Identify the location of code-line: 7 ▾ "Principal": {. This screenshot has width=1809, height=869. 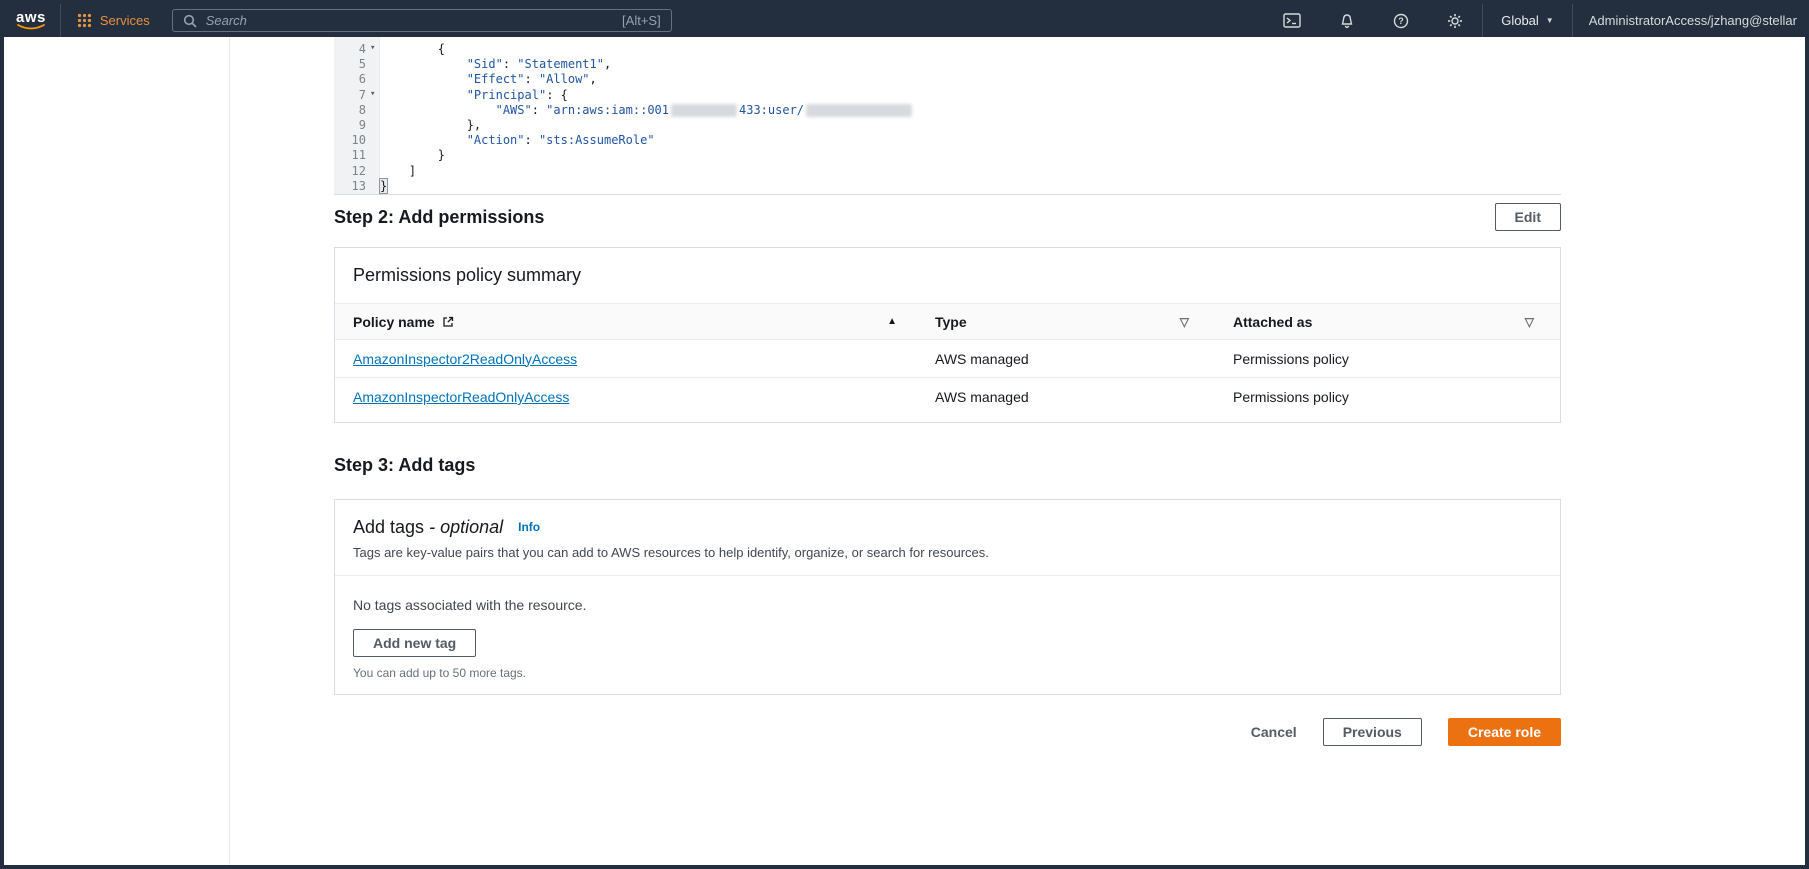
(947, 95).